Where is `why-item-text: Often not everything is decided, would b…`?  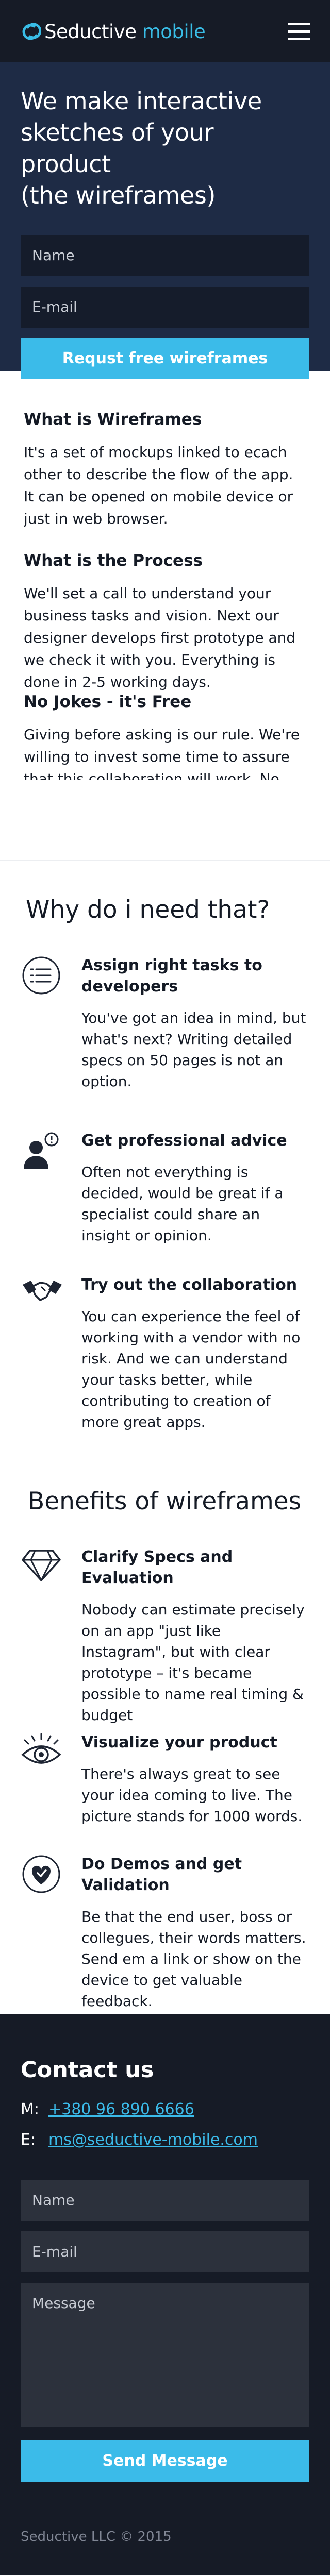
why-item-text: Often not everything is decided, would b… is located at coordinates (182, 1204).